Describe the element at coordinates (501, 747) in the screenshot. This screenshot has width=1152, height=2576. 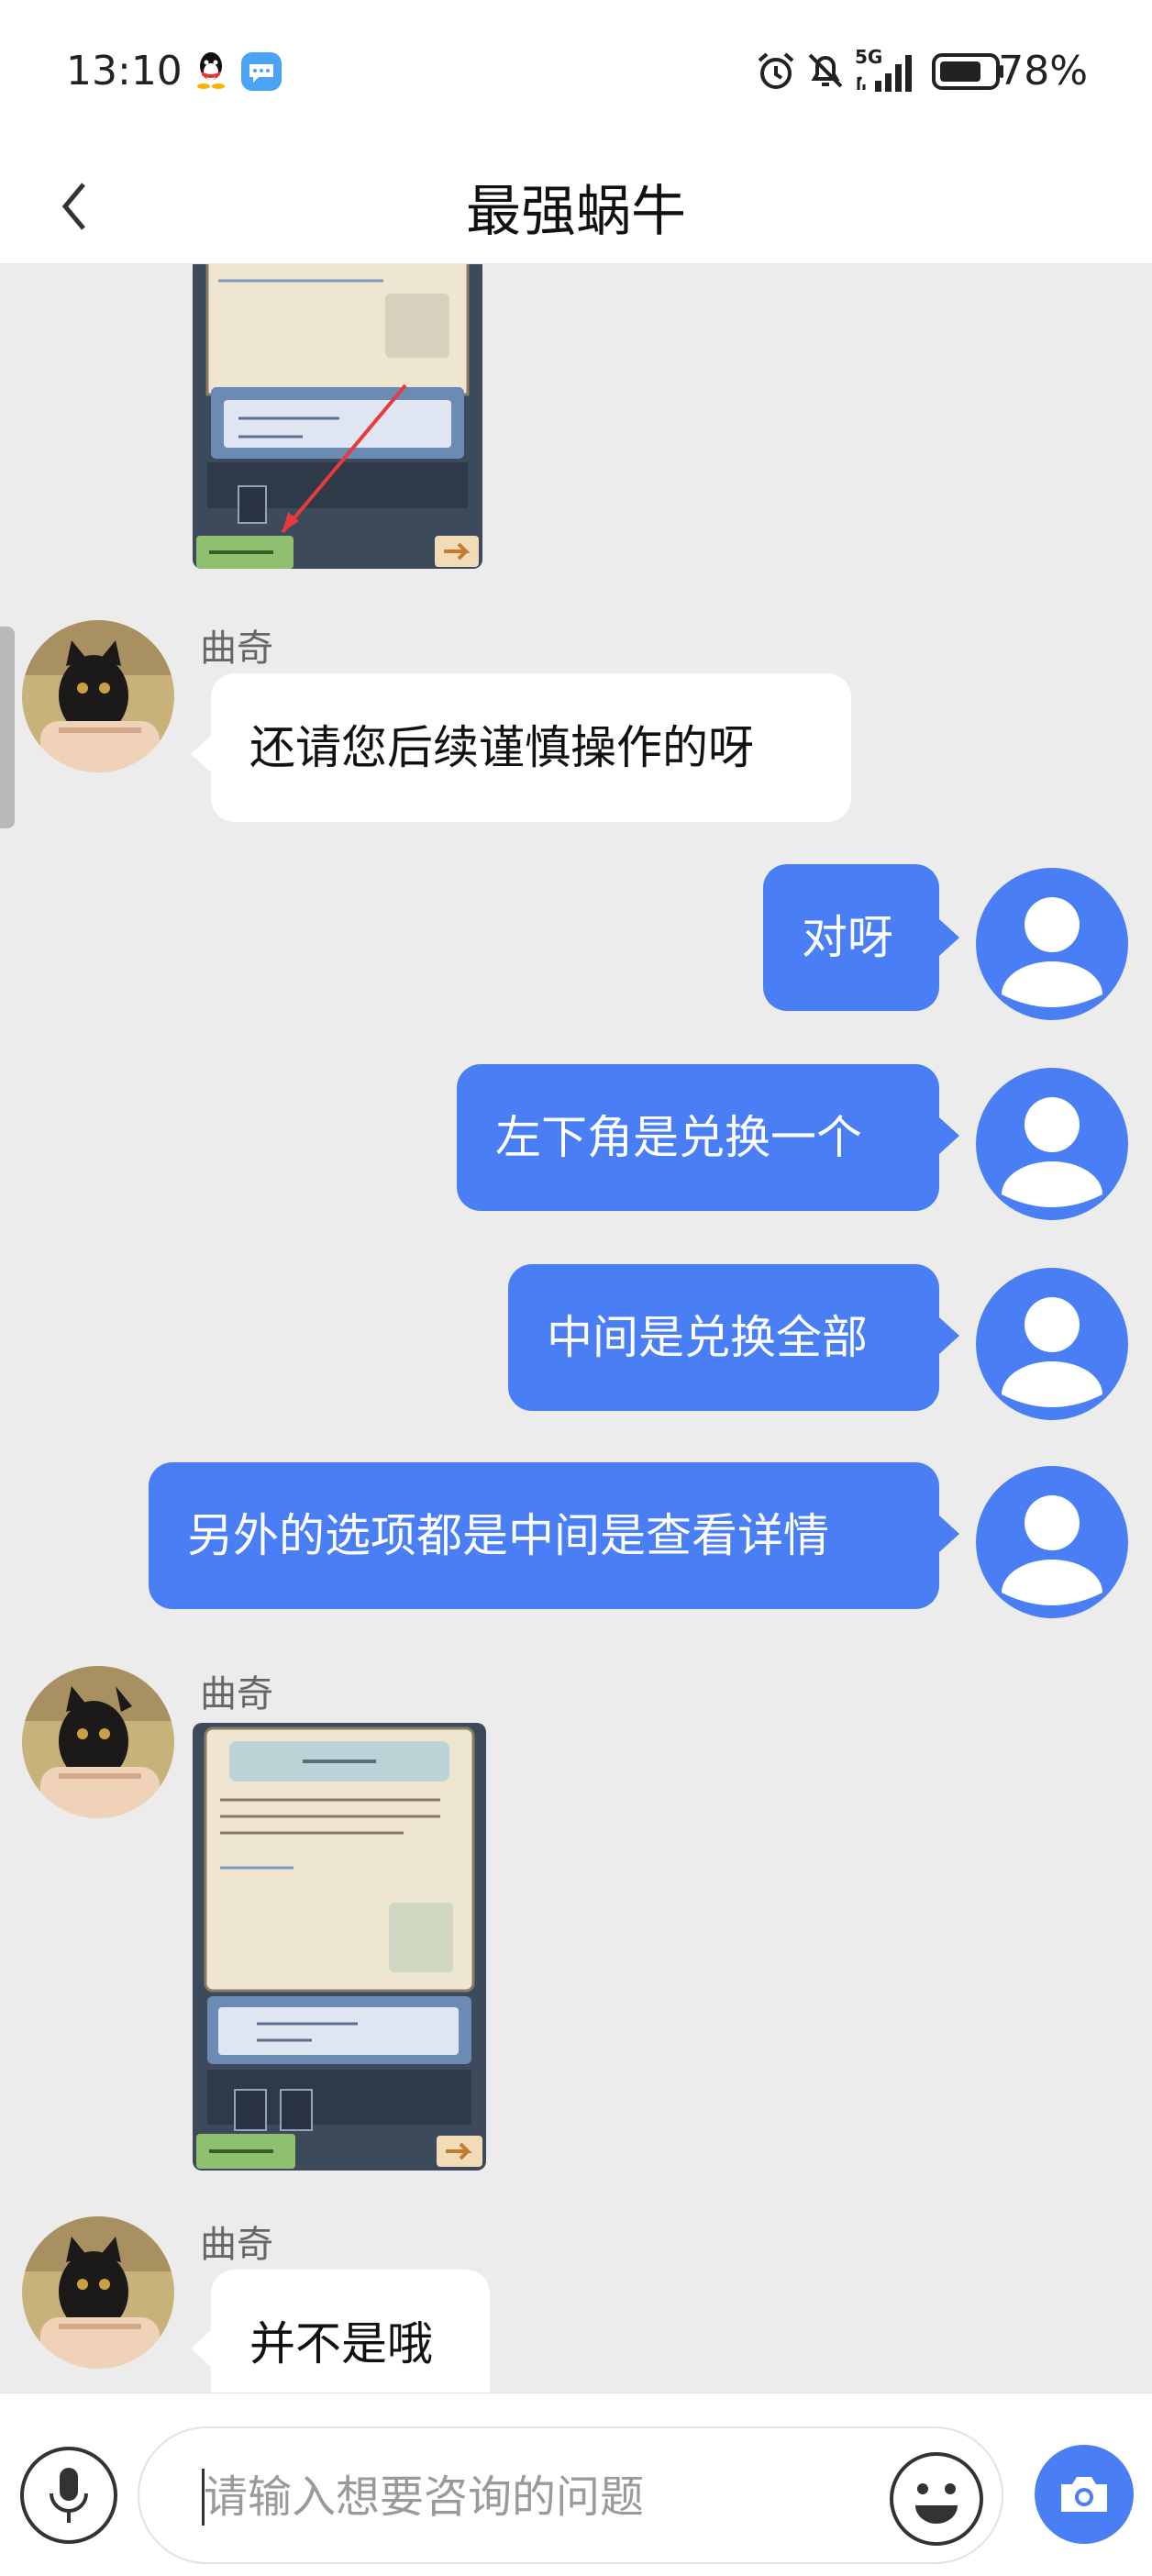
I see `message-text: 还请您后续谨慎操作的呀` at that location.